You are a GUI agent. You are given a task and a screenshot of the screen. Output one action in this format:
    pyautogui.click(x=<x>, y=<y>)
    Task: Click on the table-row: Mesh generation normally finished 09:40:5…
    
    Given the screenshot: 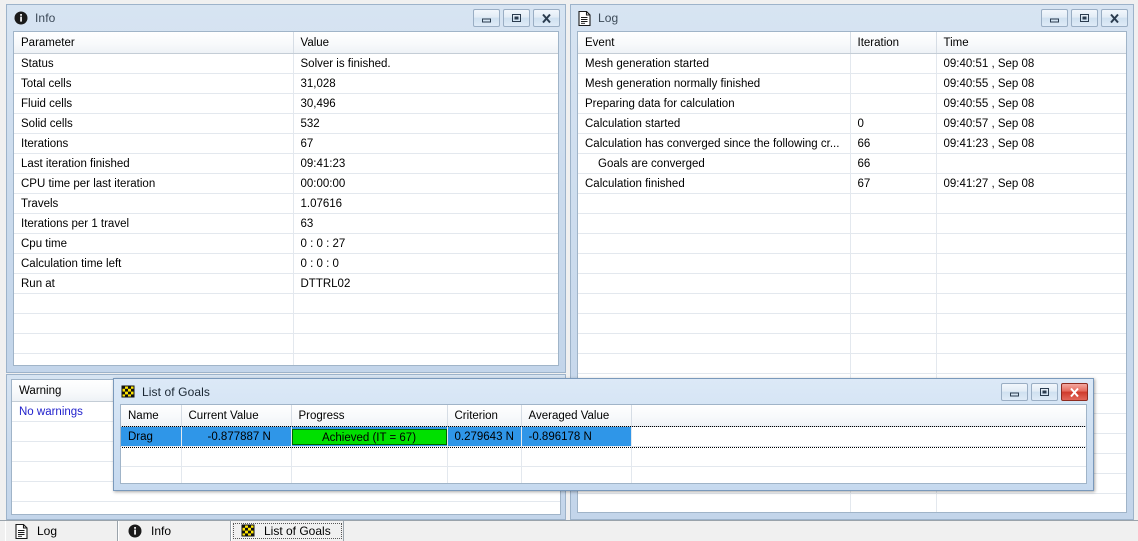 What is the action you would take?
    pyautogui.click(x=852, y=83)
    